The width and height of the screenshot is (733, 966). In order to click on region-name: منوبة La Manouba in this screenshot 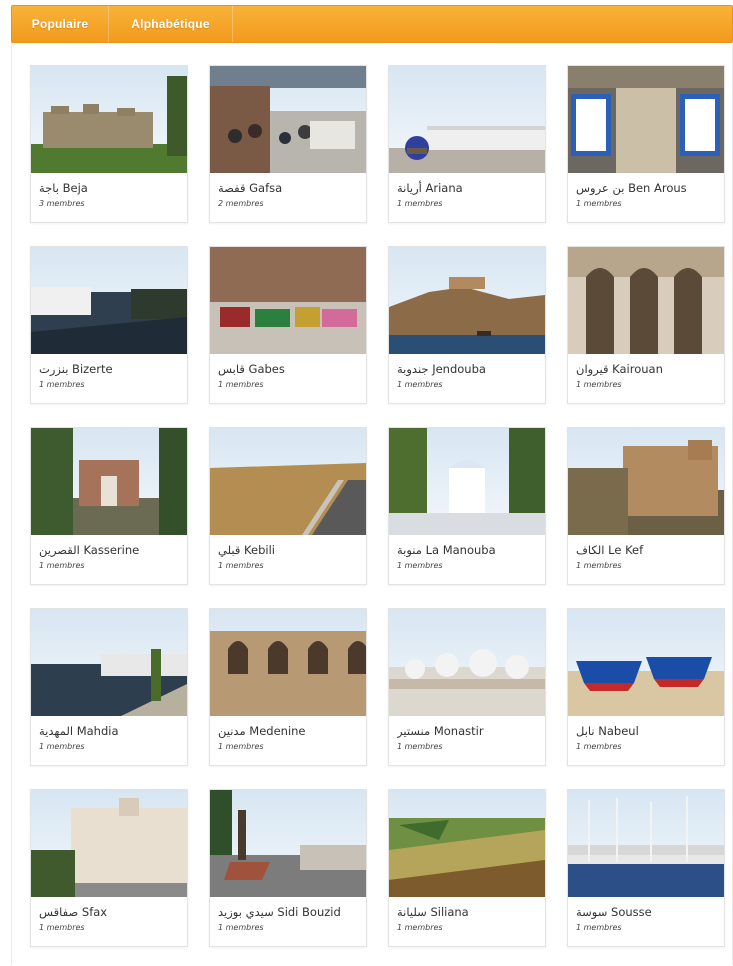, I will do `click(467, 546)`.